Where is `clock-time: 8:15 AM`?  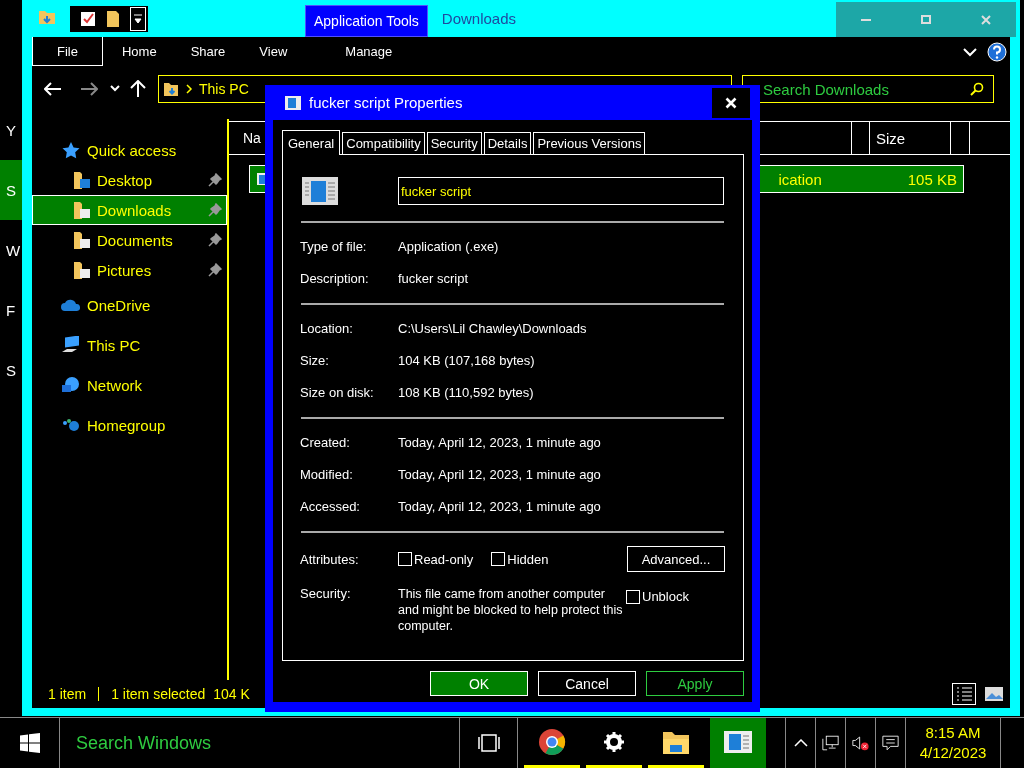
clock-time: 8:15 AM is located at coordinates (953, 733).